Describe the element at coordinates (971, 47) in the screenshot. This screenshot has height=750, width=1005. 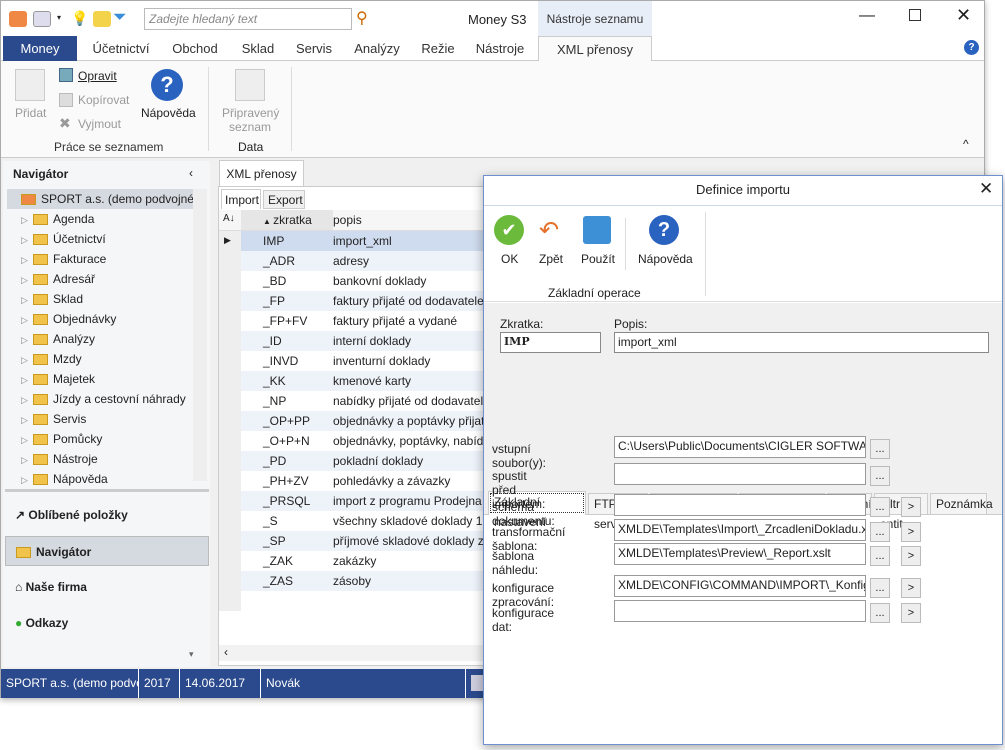
I see `help-icon: ?` at that location.